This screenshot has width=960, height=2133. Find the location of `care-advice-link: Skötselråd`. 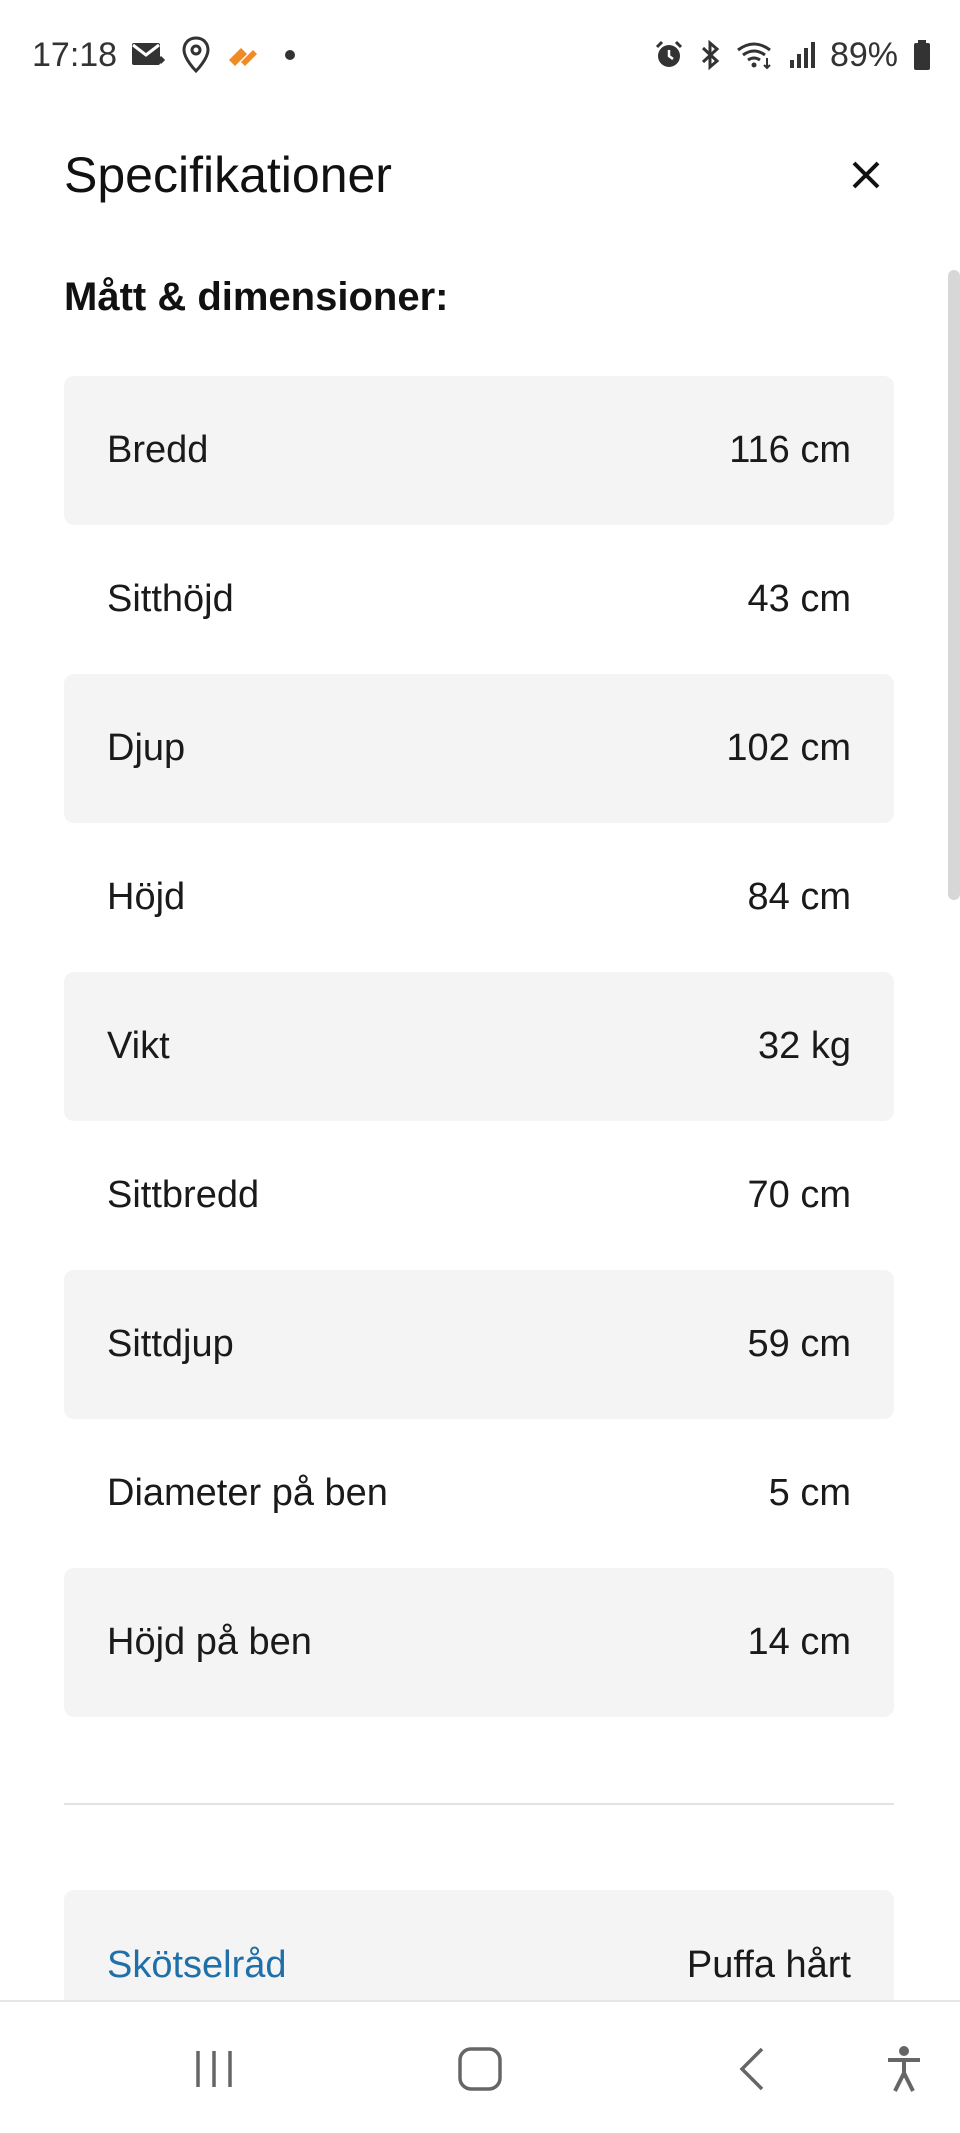

care-advice-link: Skötselråd is located at coordinates (197, 1965).